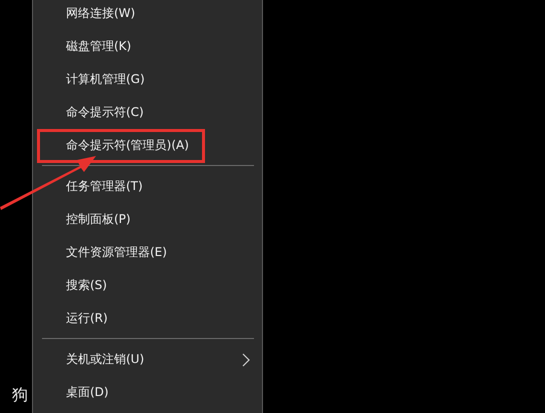  Describe the element at coordinates (158, 285) in the screenshot. I see `menu-item: 搜索(S)` at that location.